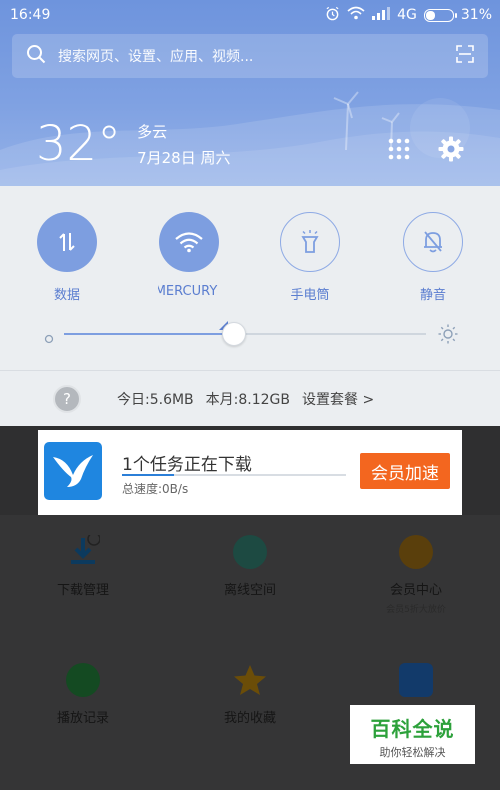  Describe the element at coordinates (465, 56) in the screenshot. I see `scan-icon` at that location.